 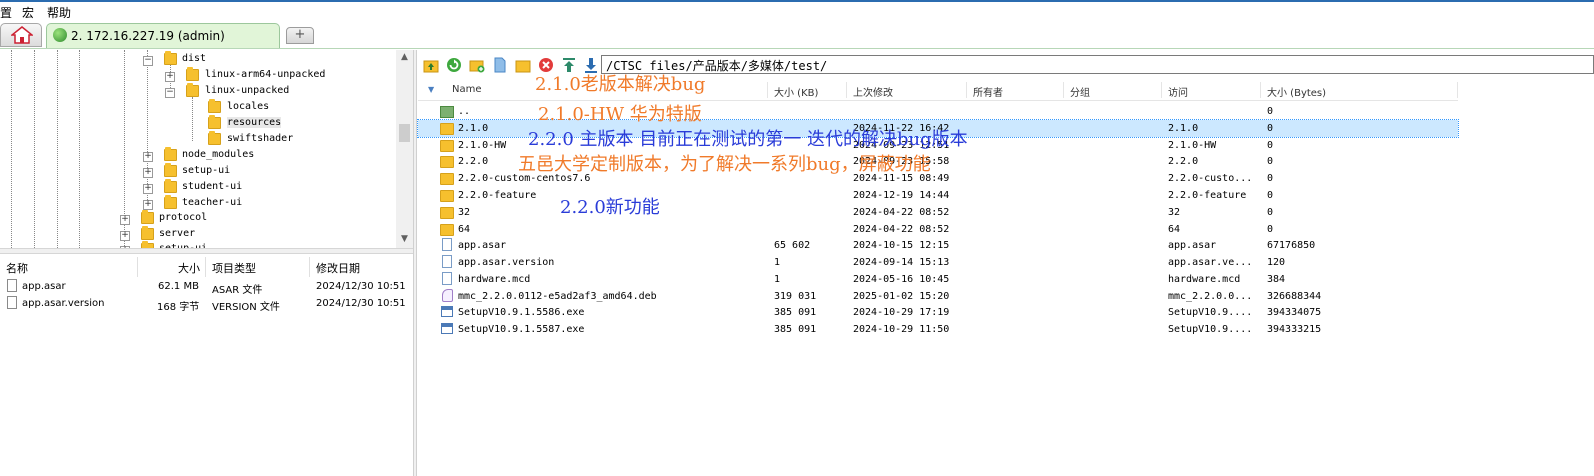 I want to click on column-header-modified: 上次修改, so click(x=873, y=91).